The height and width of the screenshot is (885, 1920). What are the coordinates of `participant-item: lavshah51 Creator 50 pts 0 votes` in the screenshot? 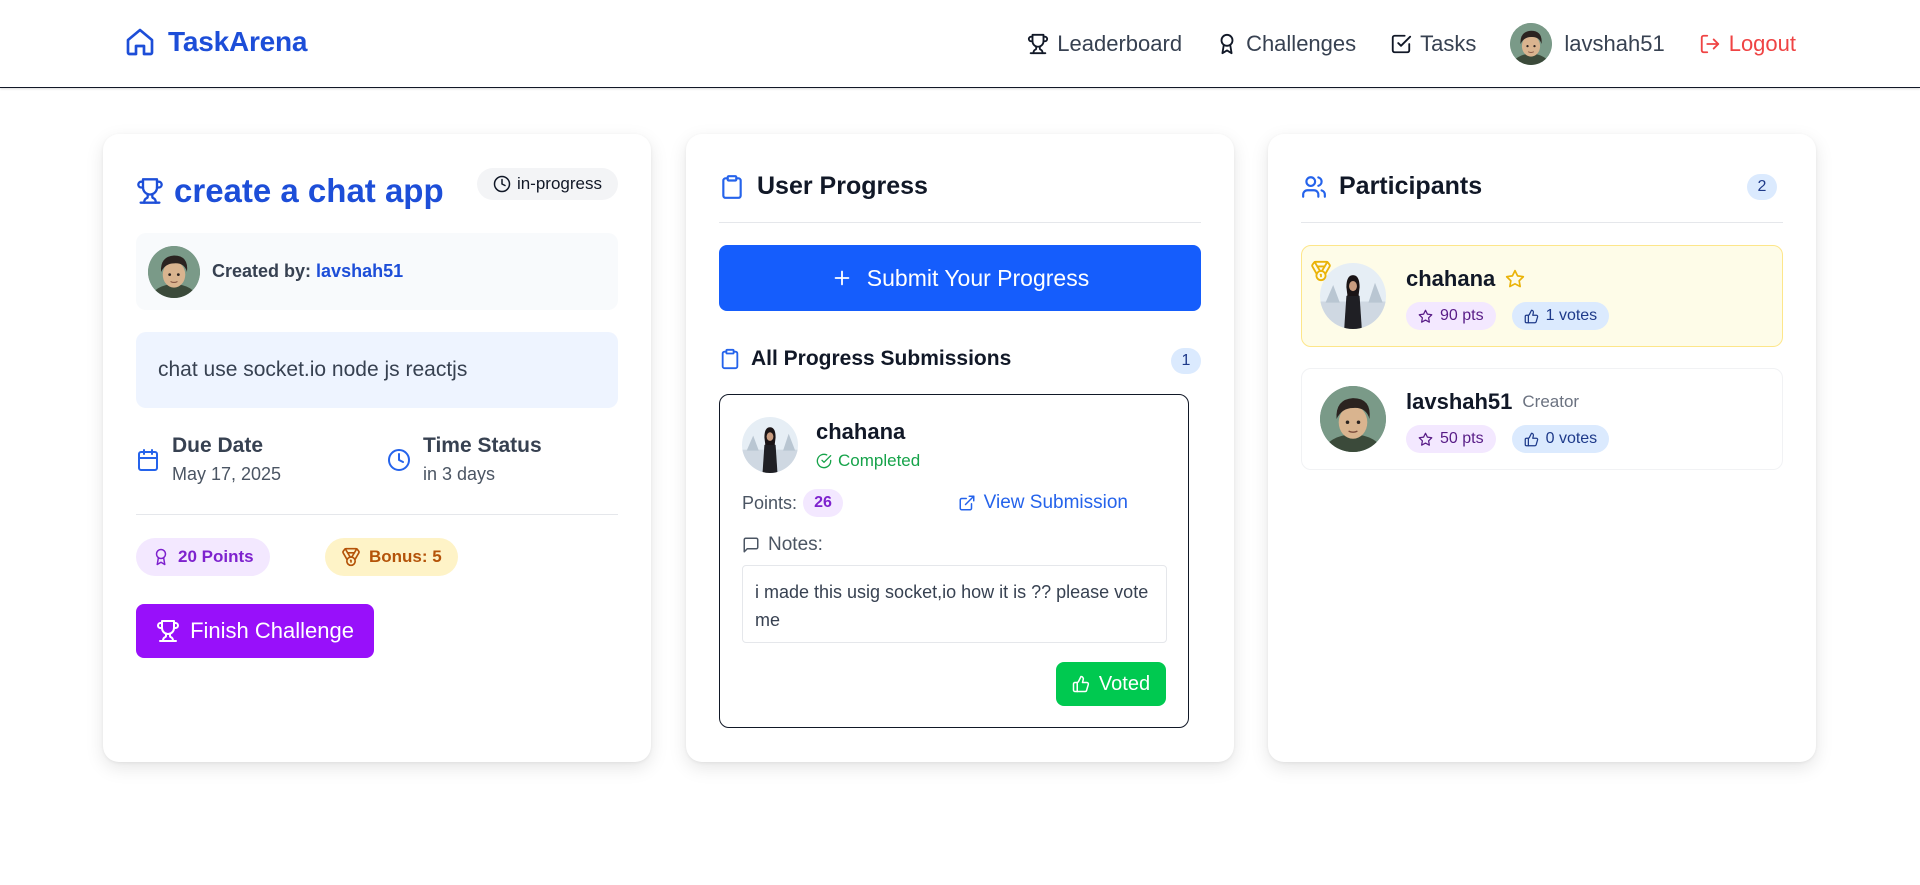 It's located at (1542, 419).